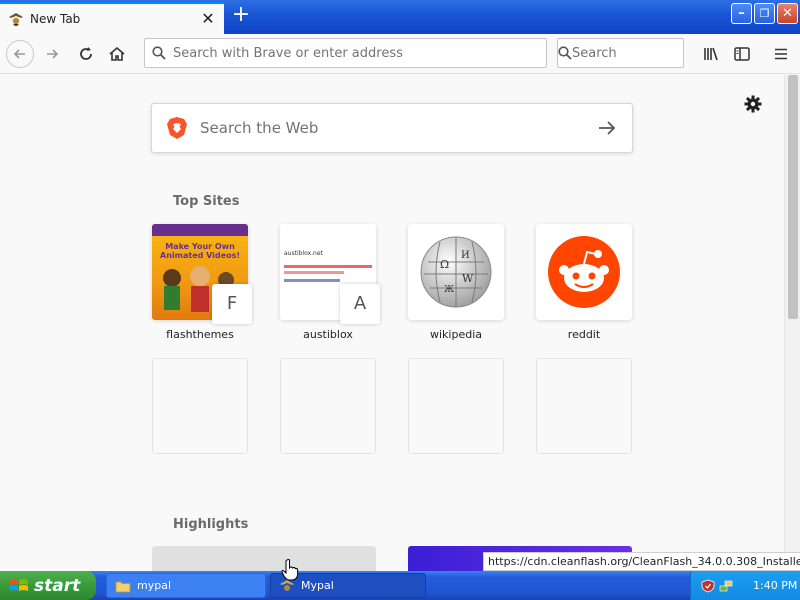 Image resolution: width=800 pixels, height=600 pixels. I want to click on top-sites-title: Top Sites, so click(206, 201).